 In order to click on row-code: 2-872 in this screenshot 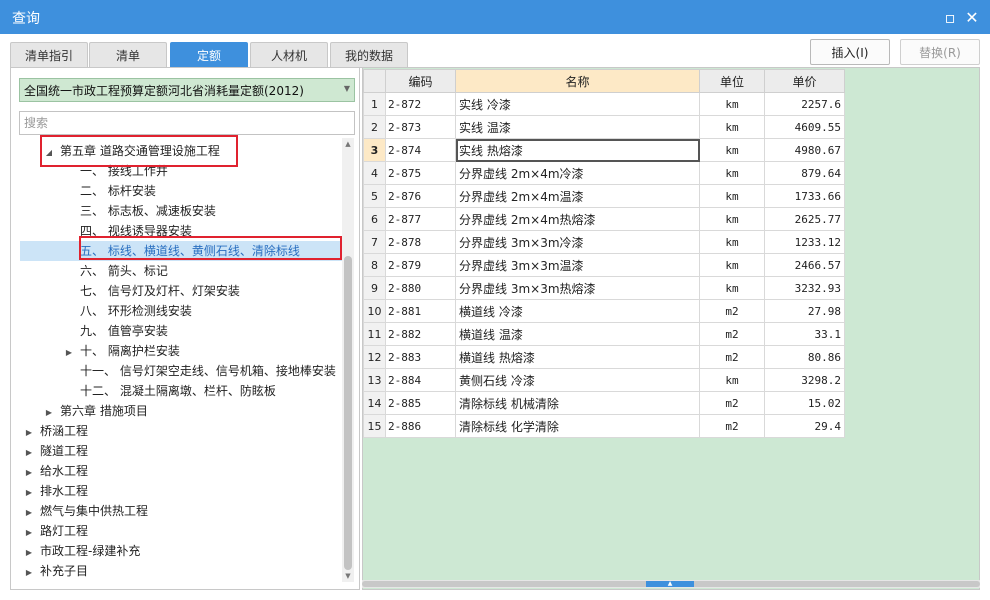, I will do `click(420, 104)`.